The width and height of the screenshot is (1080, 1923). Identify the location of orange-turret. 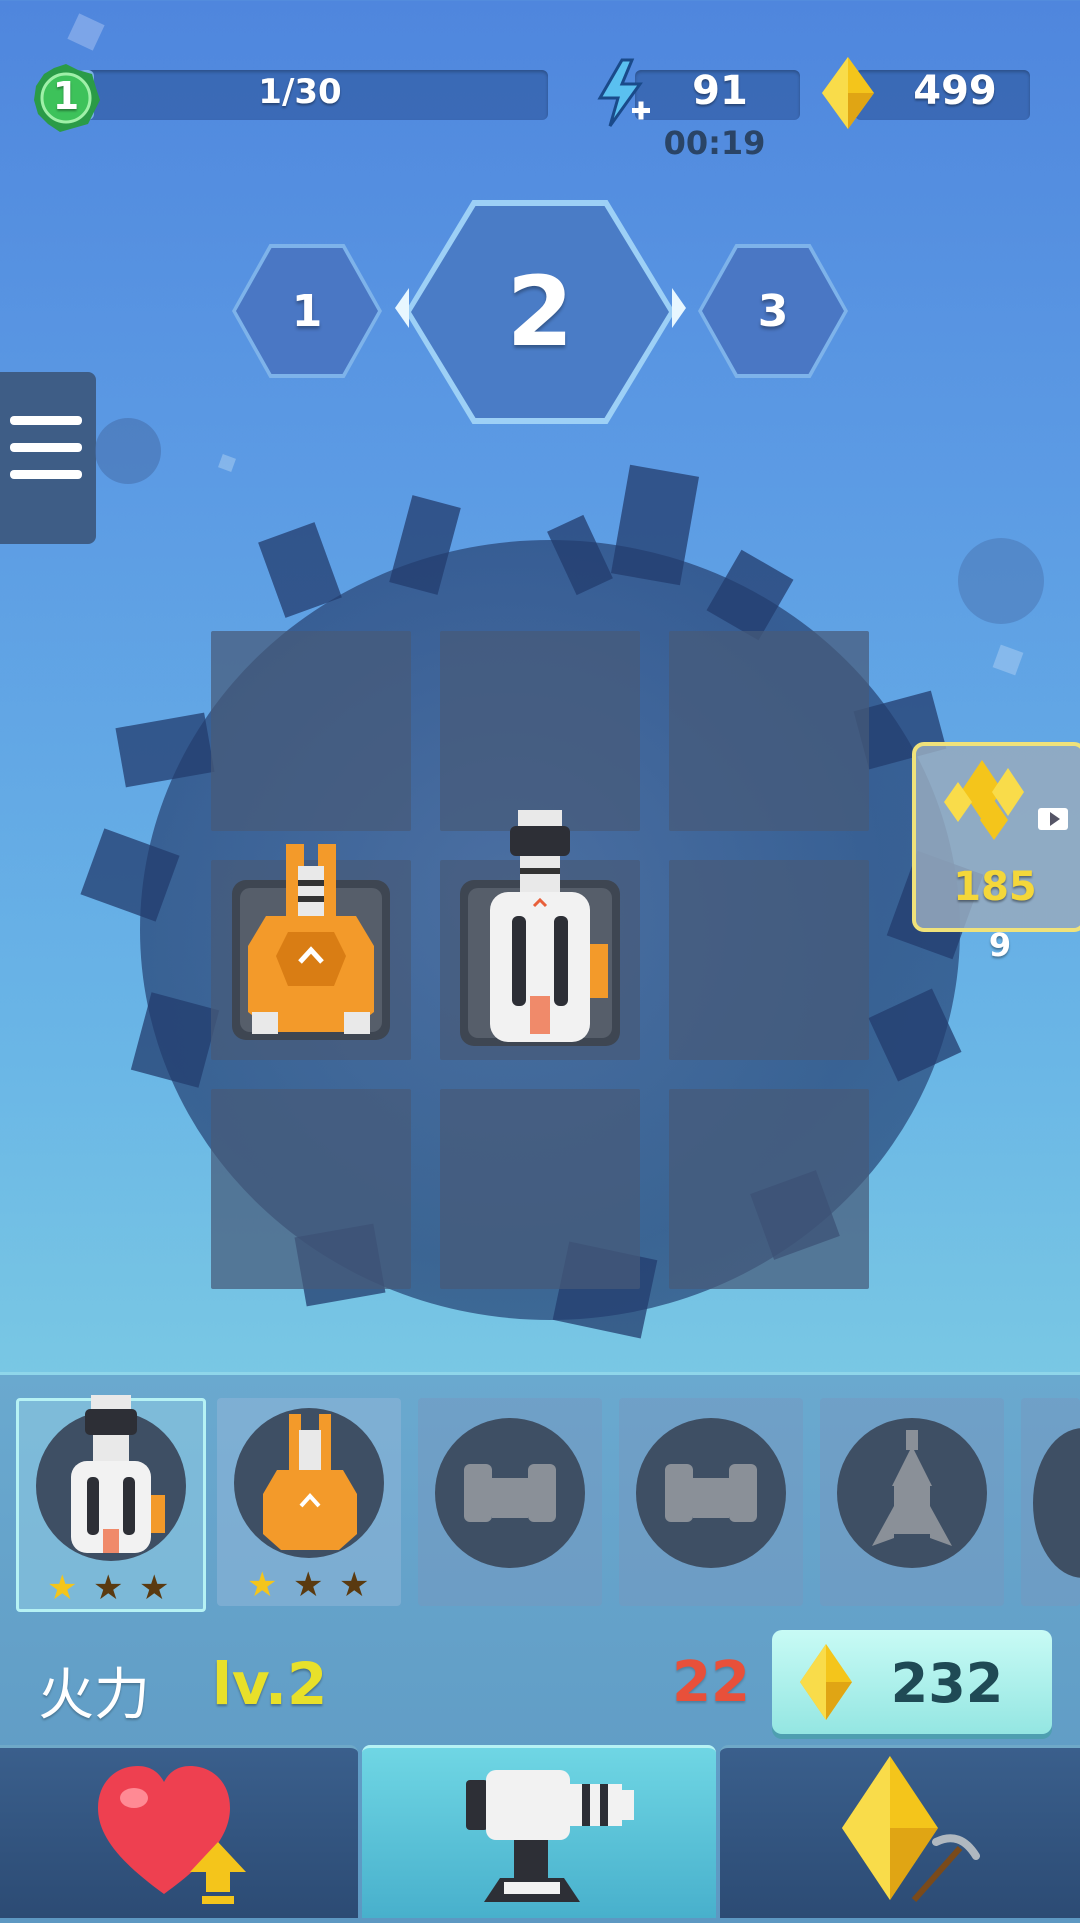
(311, 941).